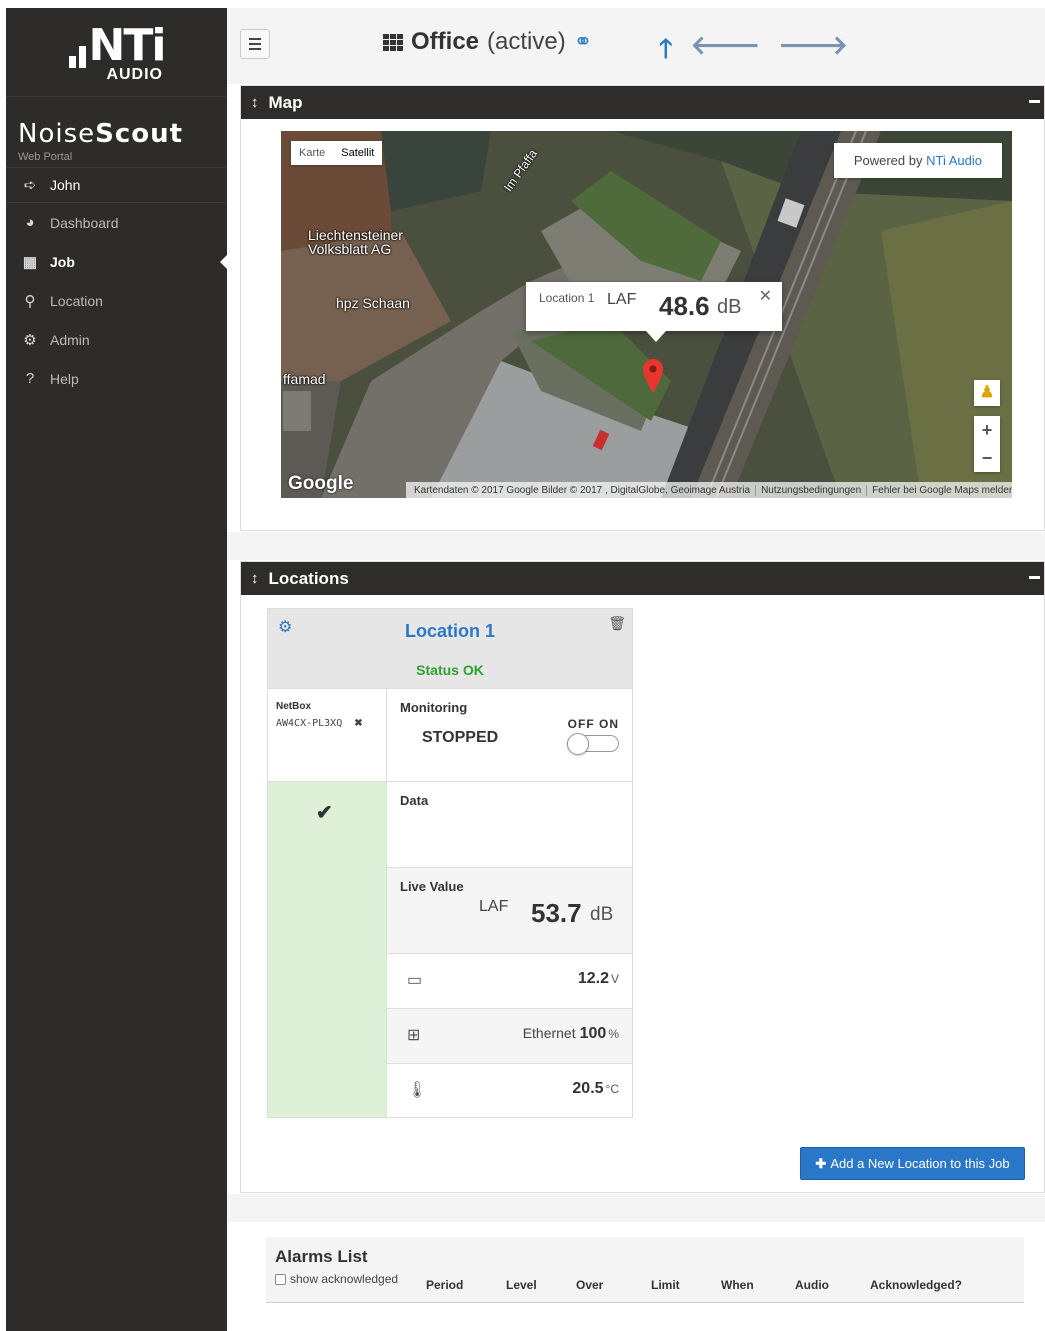  I want to click on arrow-up-icon: 🡑, so click(666, 52).